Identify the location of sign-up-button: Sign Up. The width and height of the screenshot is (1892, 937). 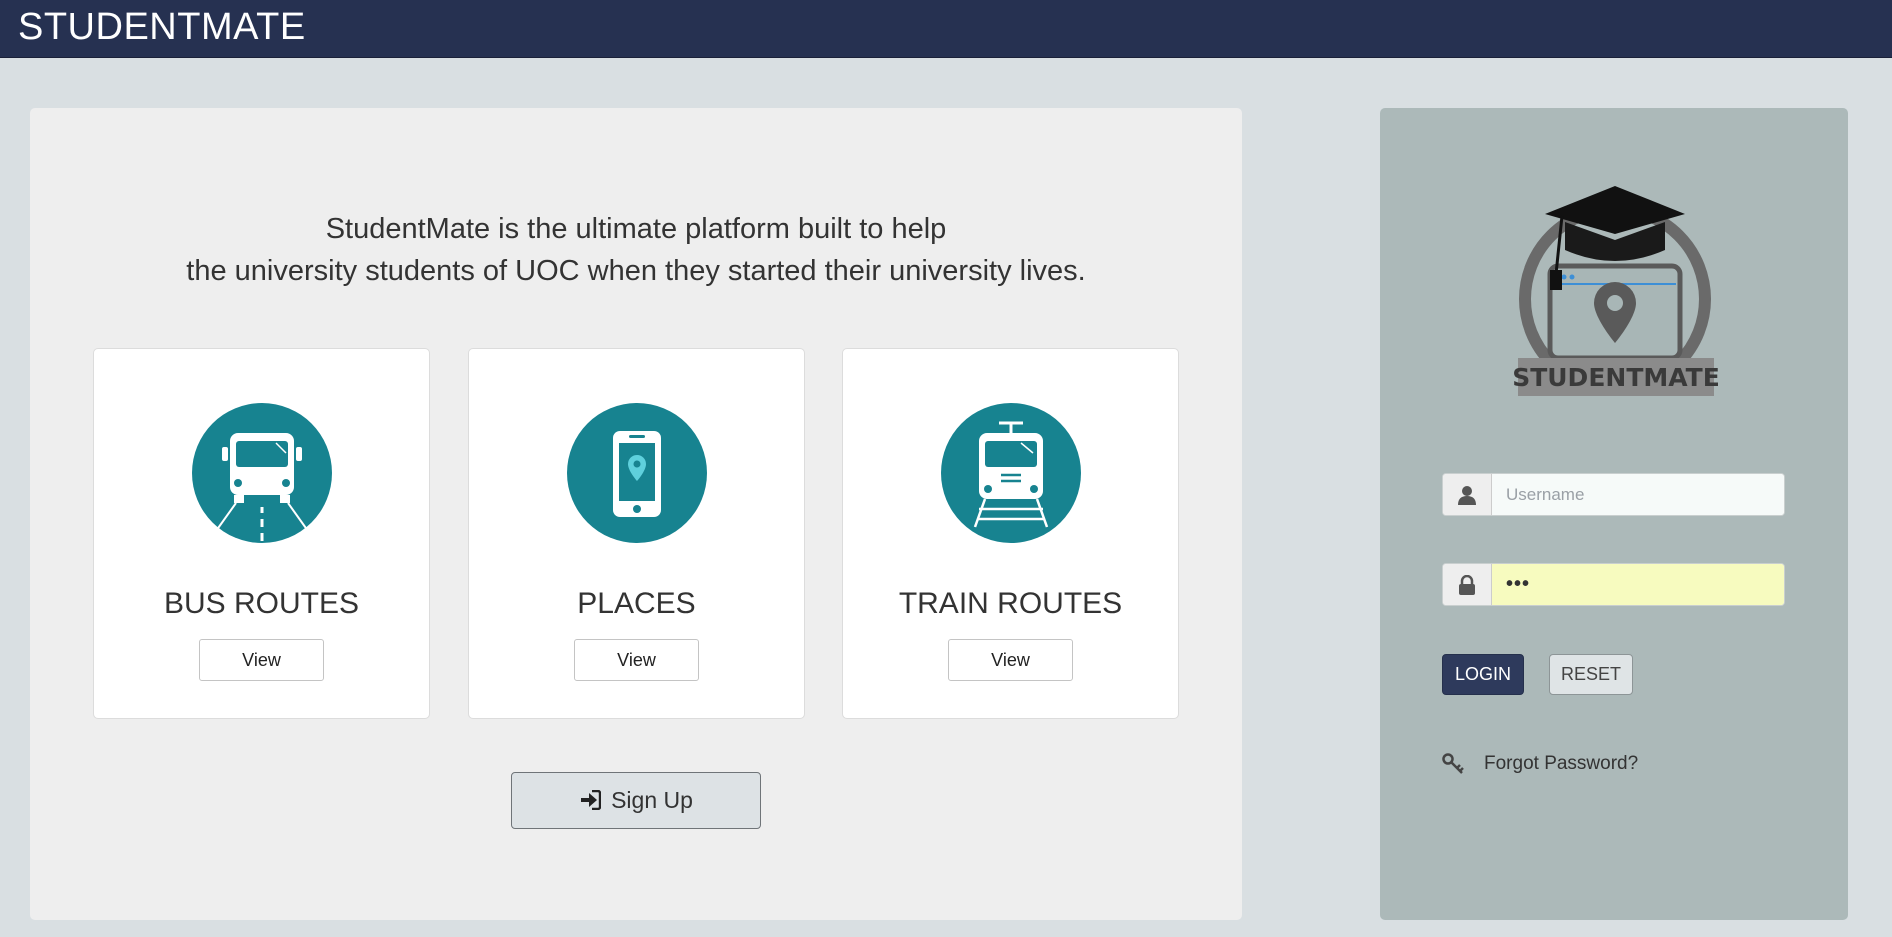
(636, 800).